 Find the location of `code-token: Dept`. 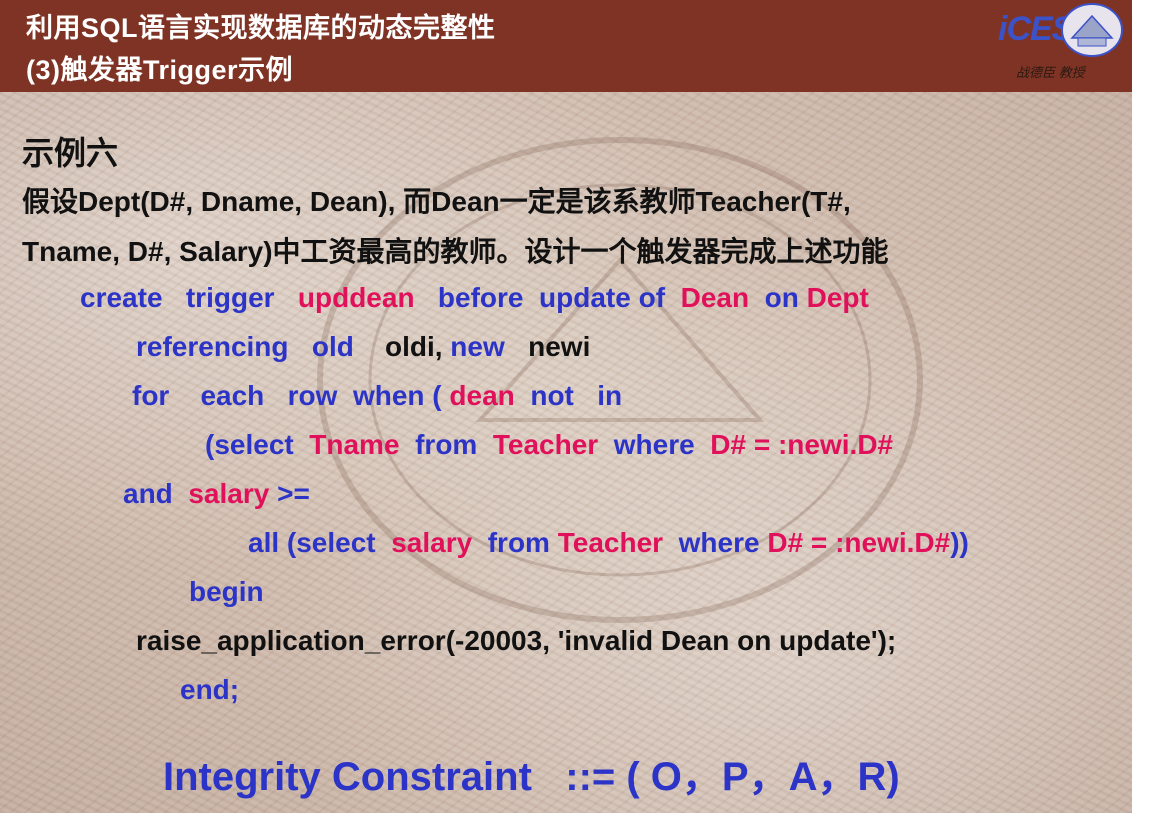

code-token: Dept is located at coordinates (837, 297).